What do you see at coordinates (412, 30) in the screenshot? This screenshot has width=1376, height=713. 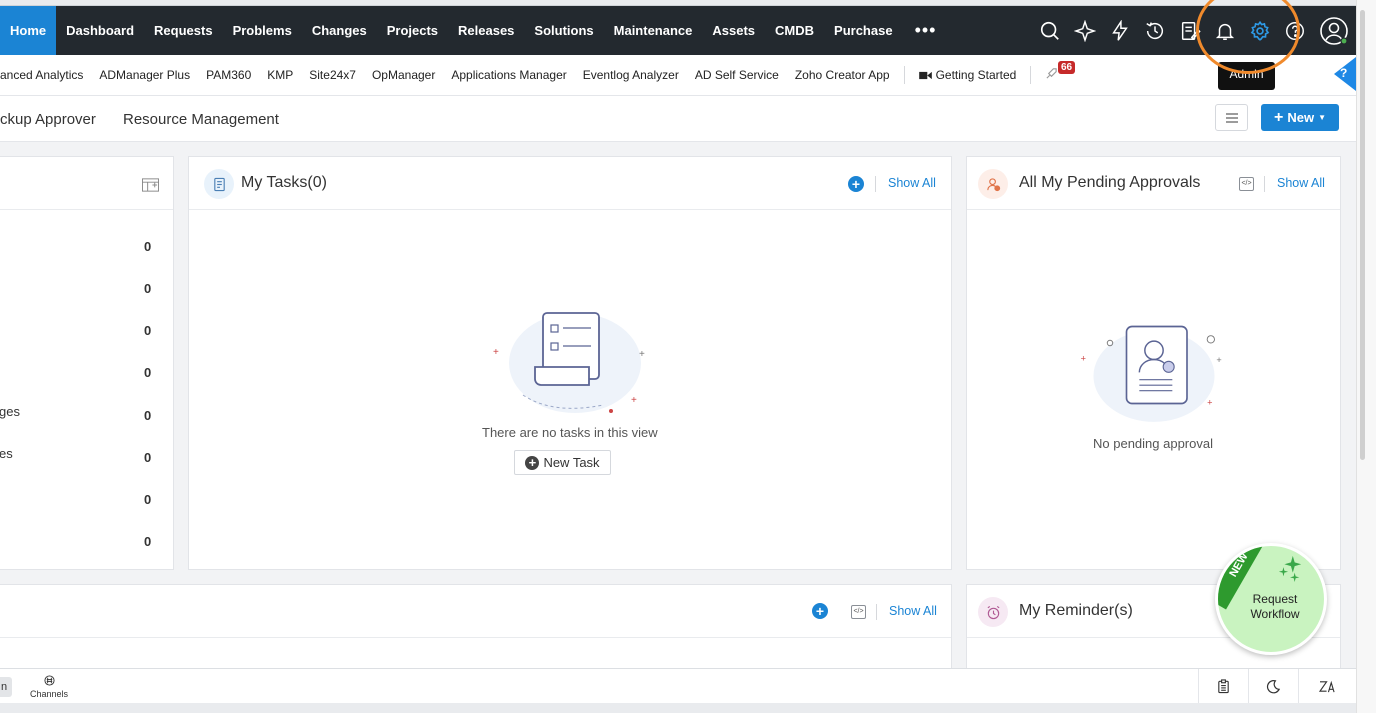 I see `nav-projects: Projects` at bounding box center [412, 30].